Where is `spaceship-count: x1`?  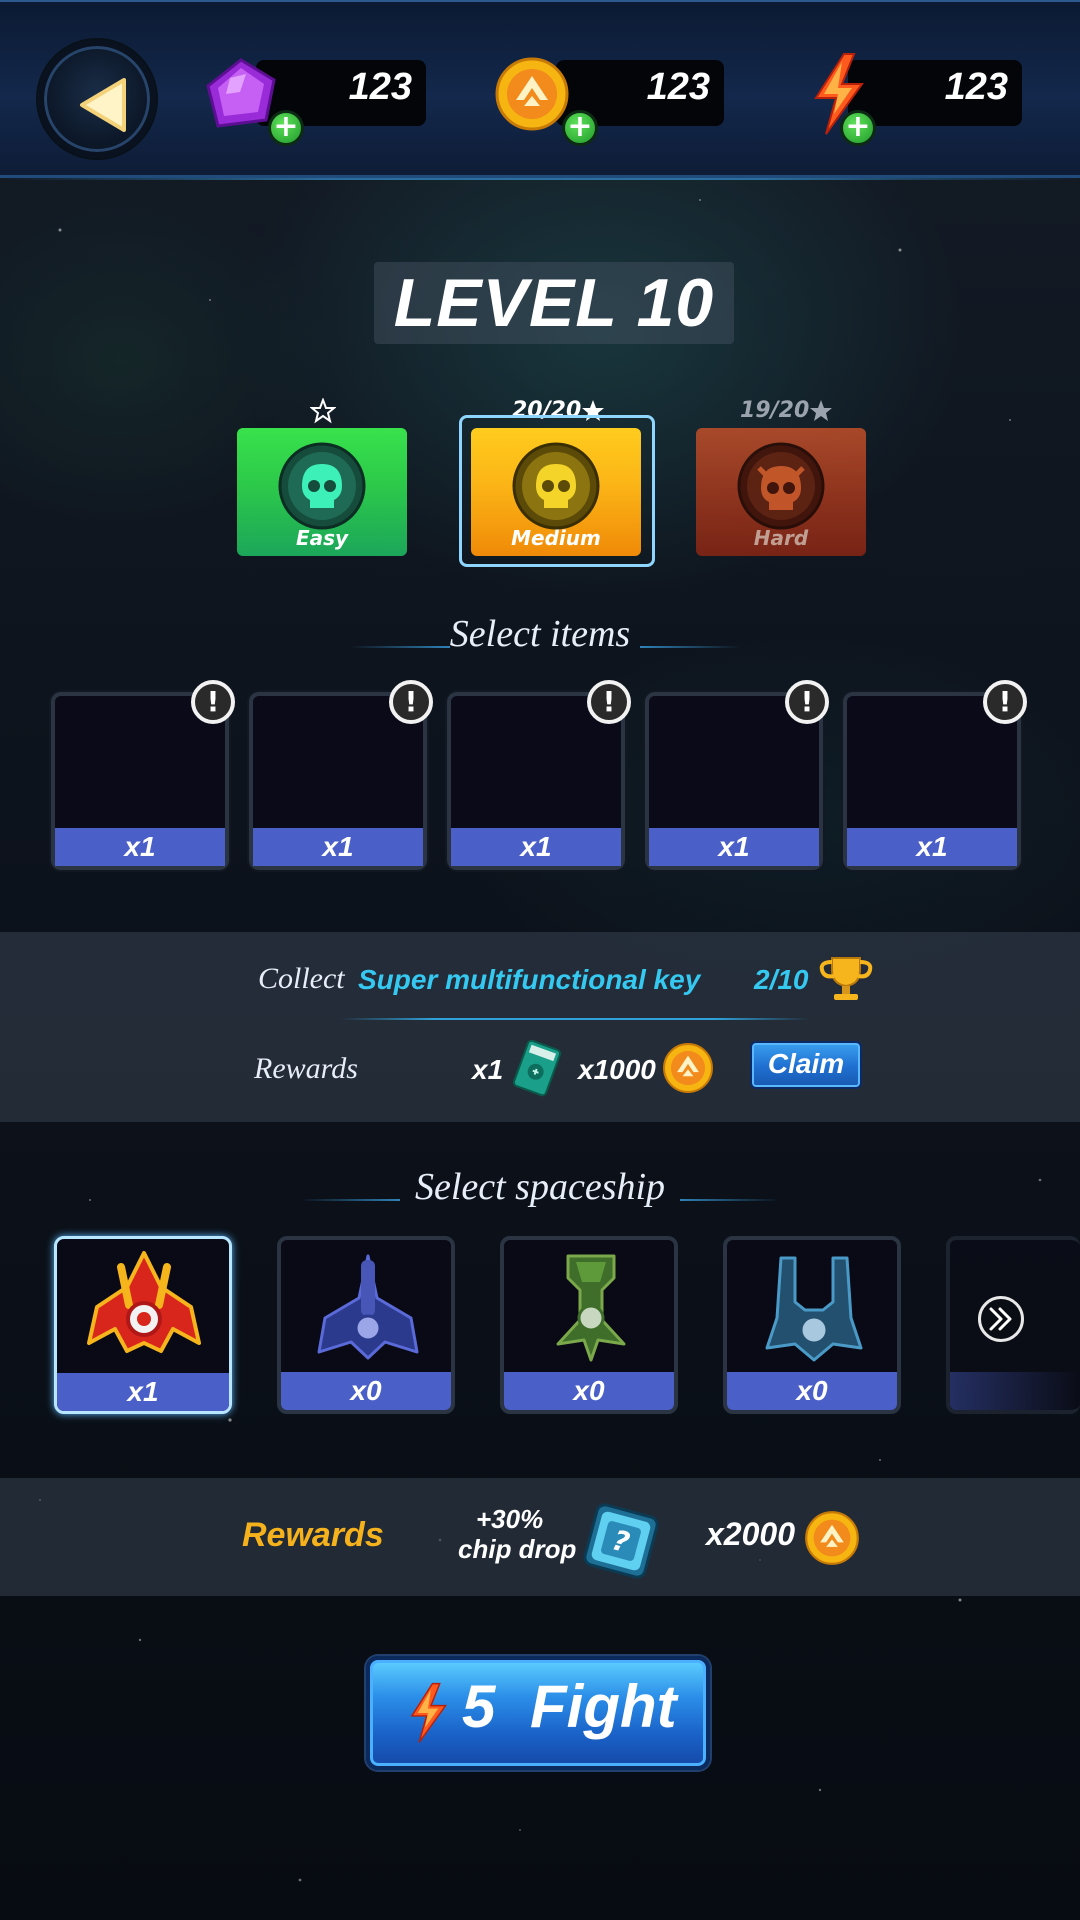 spaceship-count: x1 is located at coordinates (143, 1392).